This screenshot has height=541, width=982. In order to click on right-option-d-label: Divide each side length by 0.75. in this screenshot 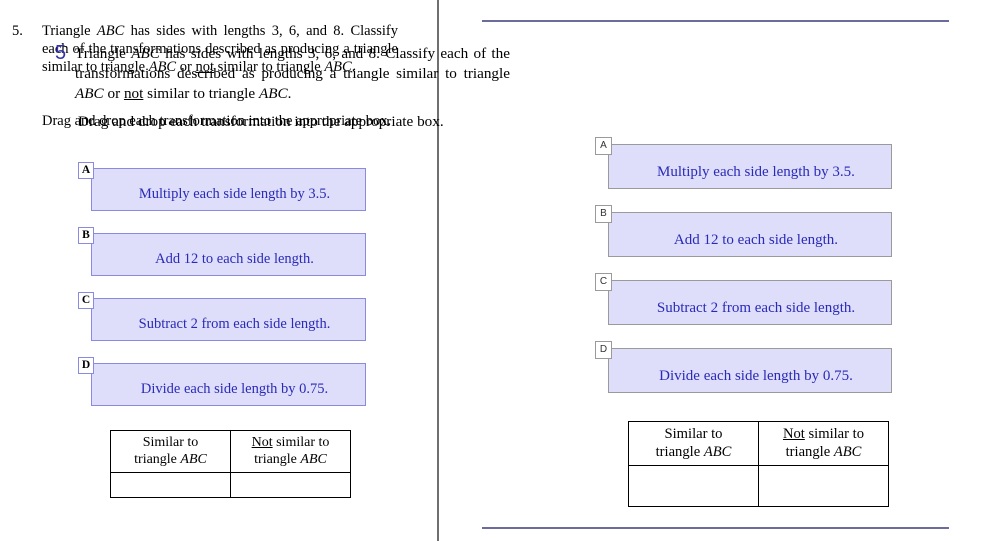, I will do `click(756, 376)`.